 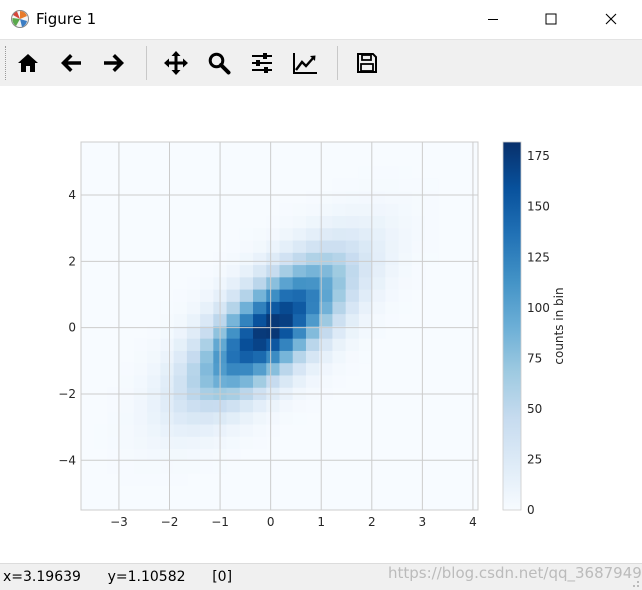 I want to click on toolbar-grip, so click(x=6, y=63).